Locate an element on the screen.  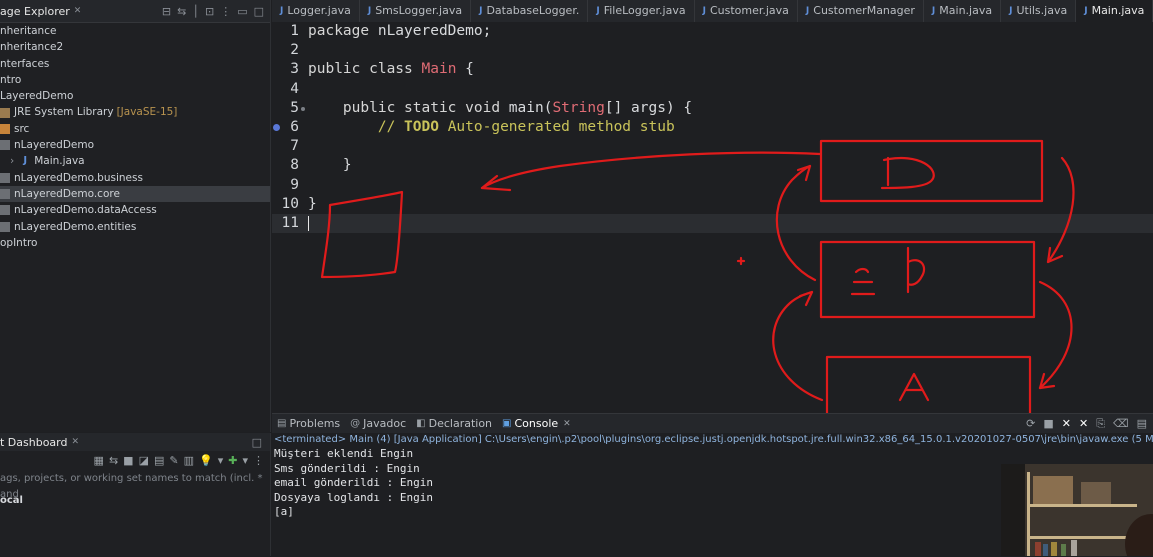
console-tab: @ Javadoc is located at coordinates (378, 423).